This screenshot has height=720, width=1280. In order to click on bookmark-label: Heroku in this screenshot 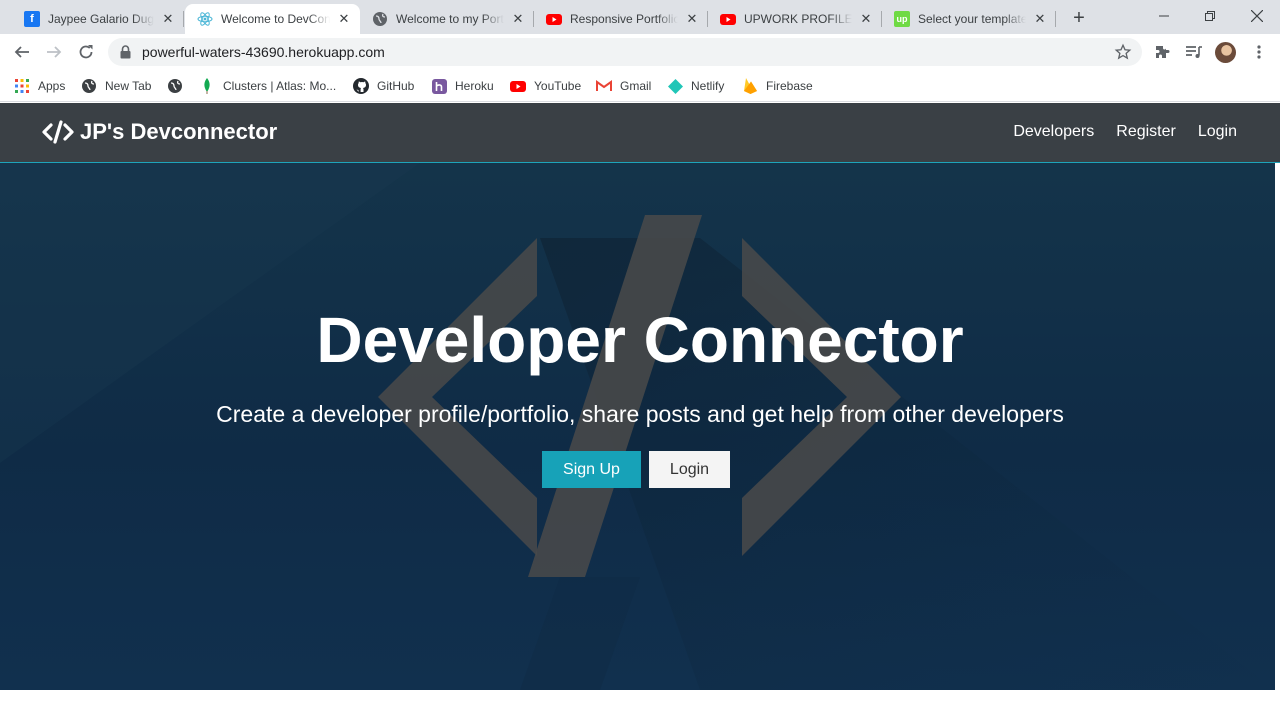, I will do `click(474, 86)`.